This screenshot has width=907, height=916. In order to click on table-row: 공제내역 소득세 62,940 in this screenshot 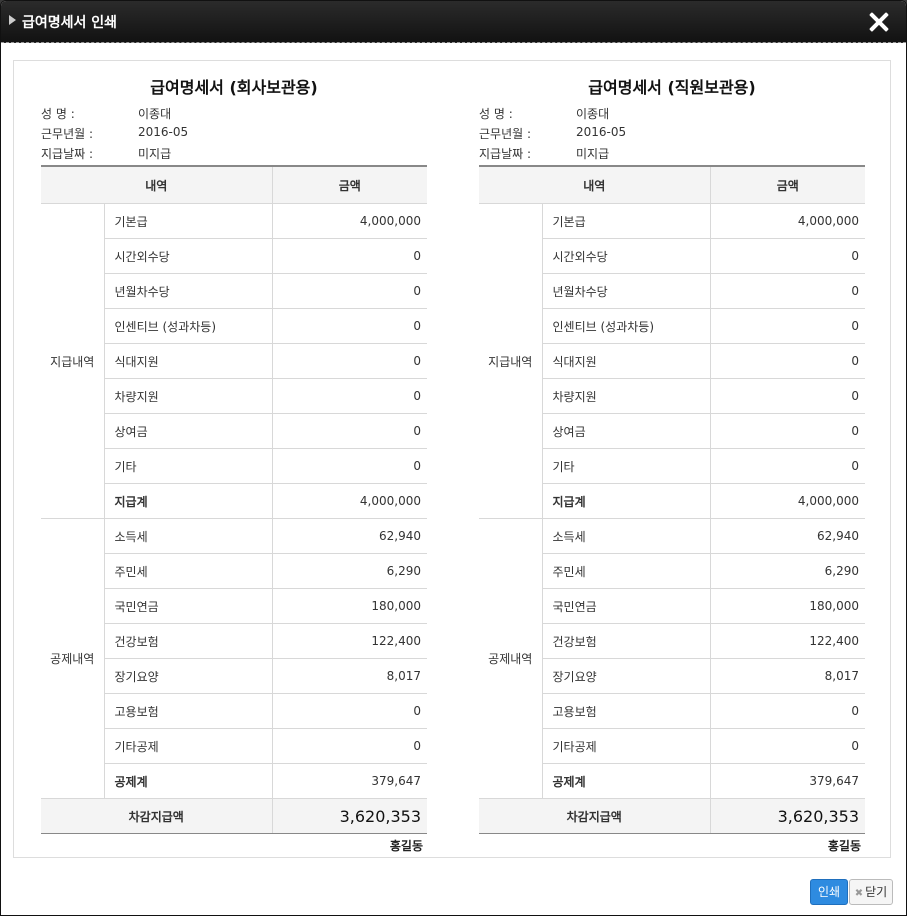, I will do `click(672, 658)`.